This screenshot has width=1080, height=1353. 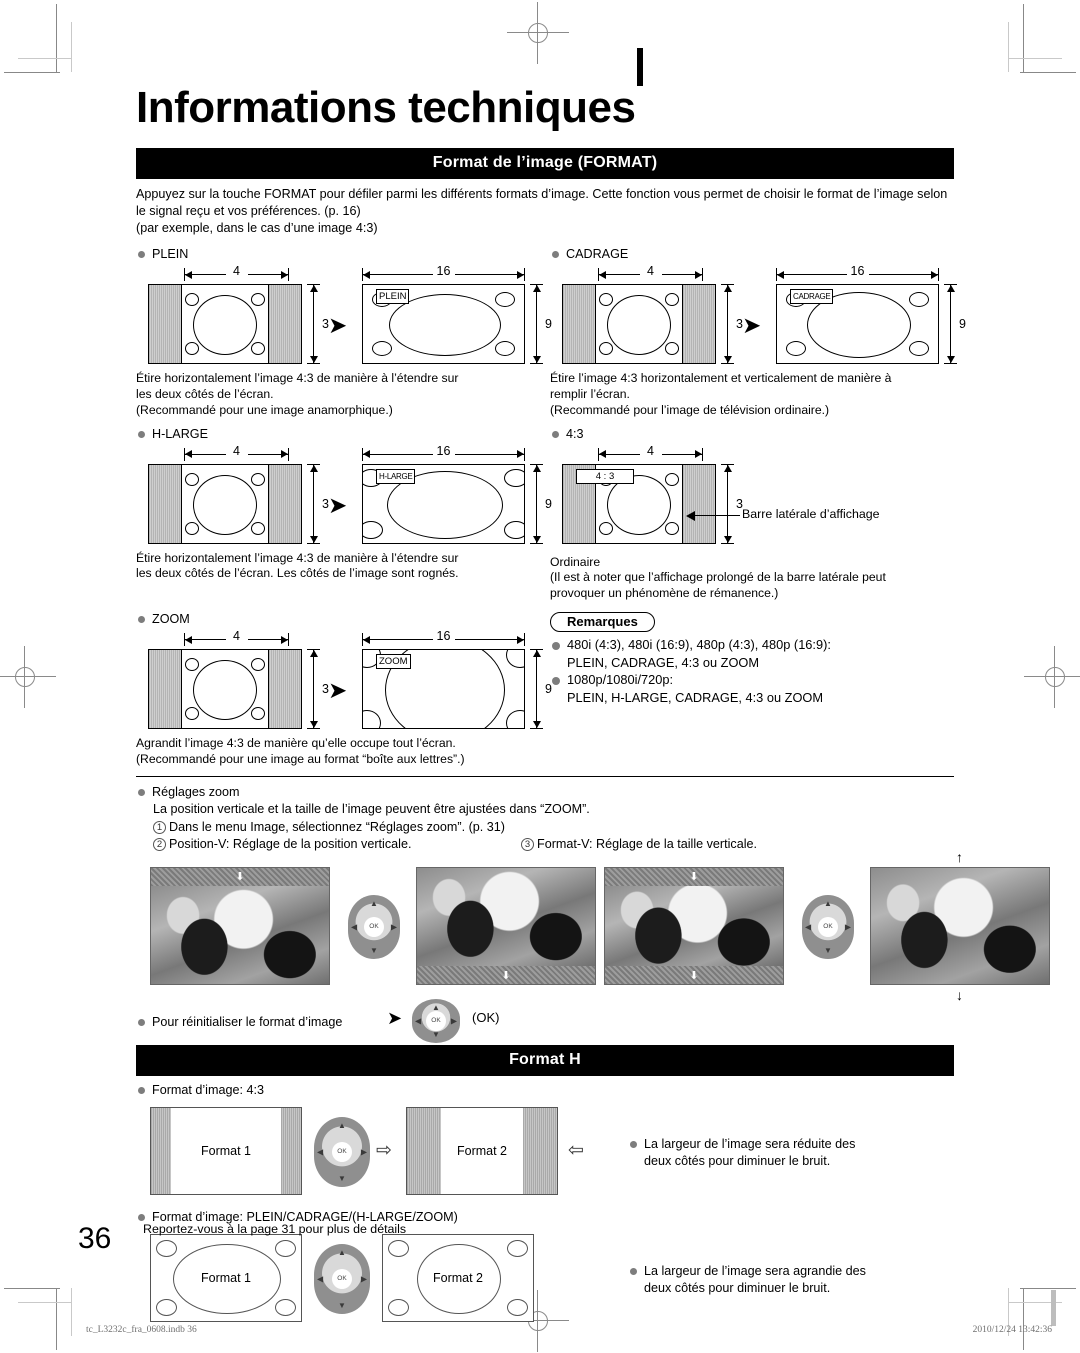 I want to click on remarques-item-line1: 1080p/1080i/720p:, so click(x=752, y=680).